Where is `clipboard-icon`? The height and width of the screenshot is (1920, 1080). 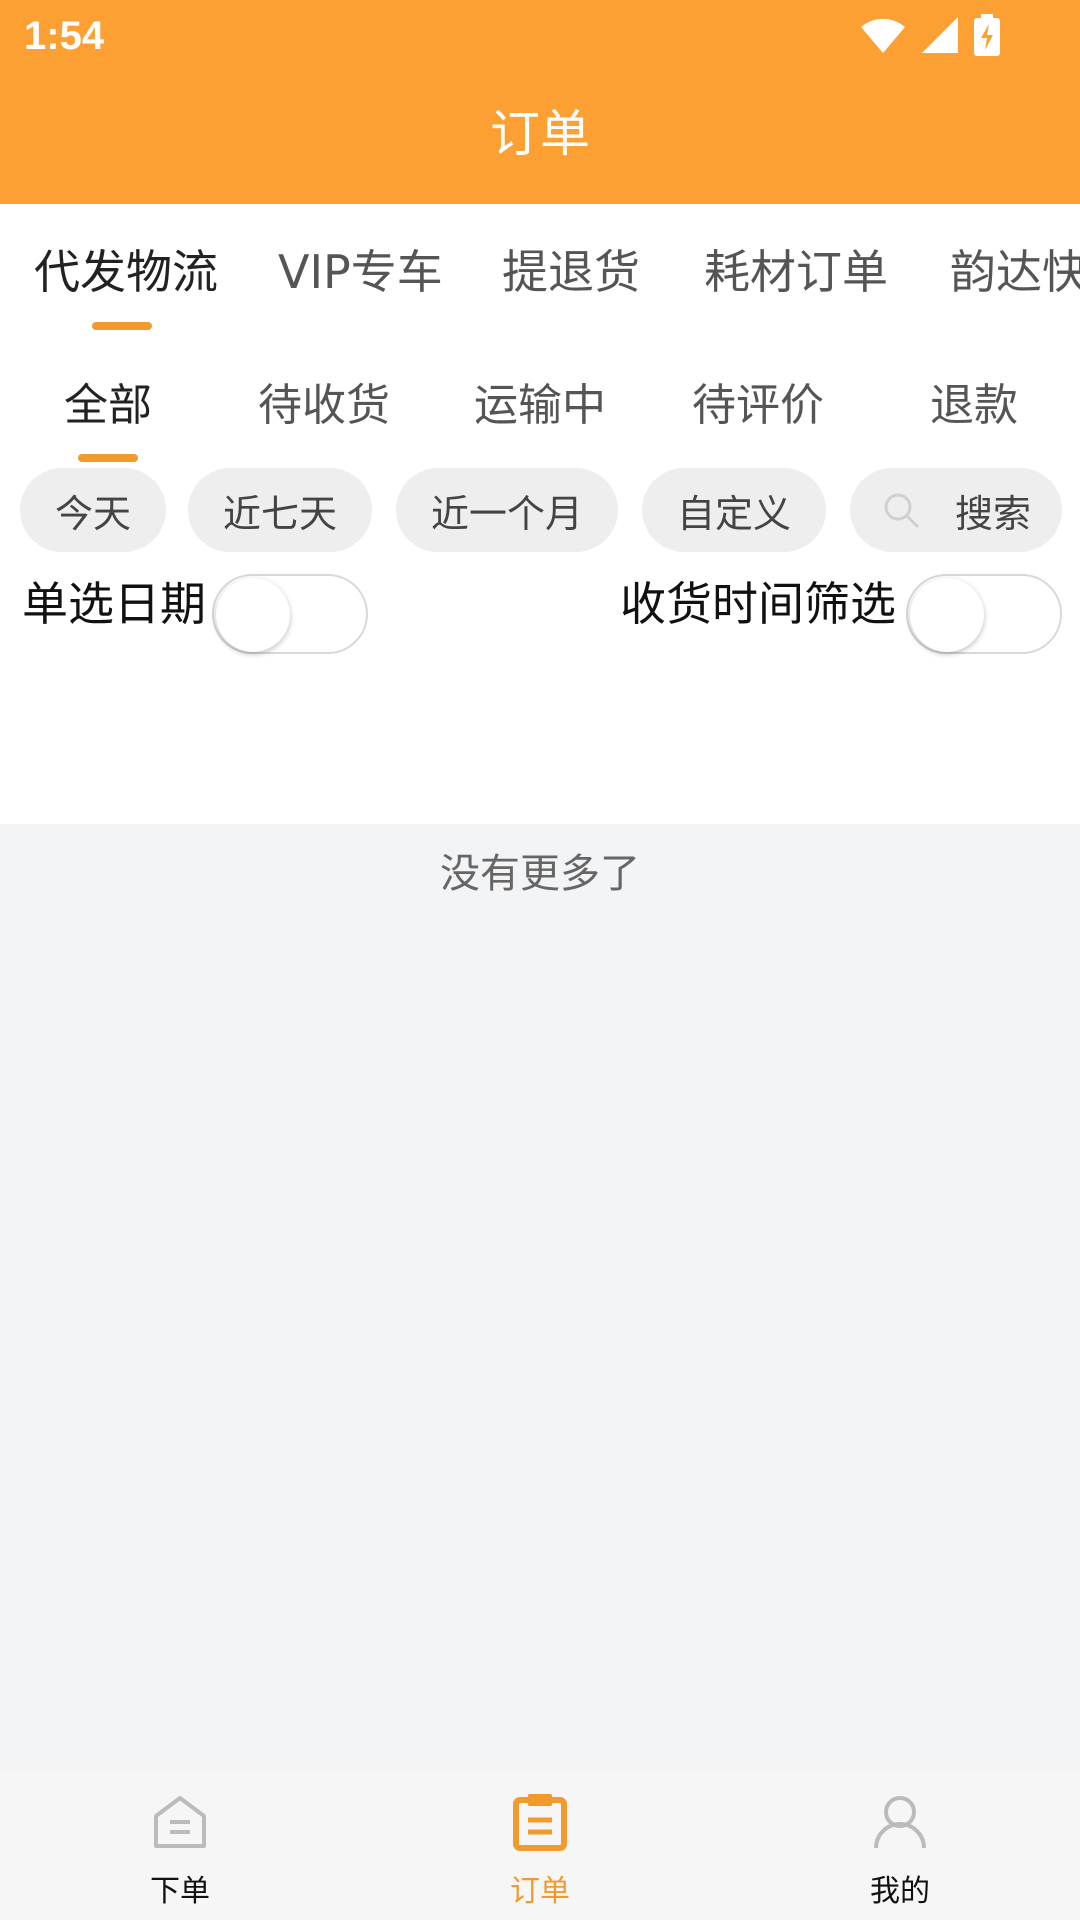 clipboard-icon is located at coordinates (540, 1822).